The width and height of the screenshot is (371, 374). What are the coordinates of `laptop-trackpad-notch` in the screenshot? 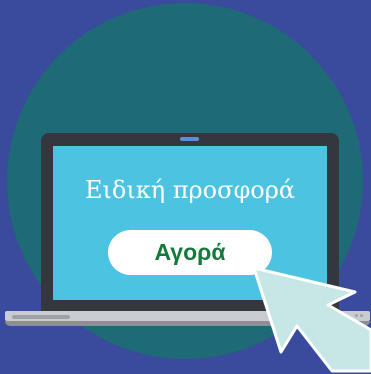 It's located at (41, 317).